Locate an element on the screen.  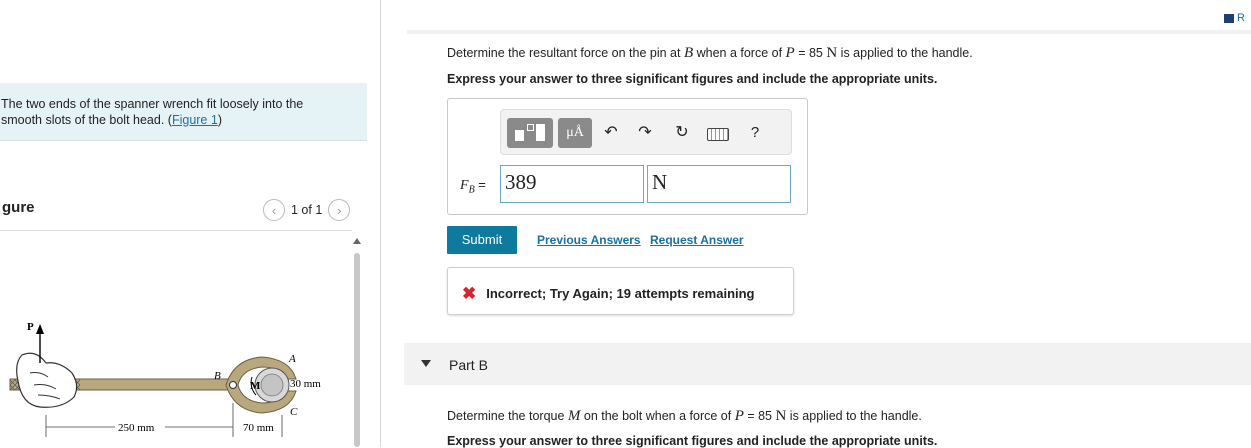
submit-button: Submit is located at coordinates (482, 240).